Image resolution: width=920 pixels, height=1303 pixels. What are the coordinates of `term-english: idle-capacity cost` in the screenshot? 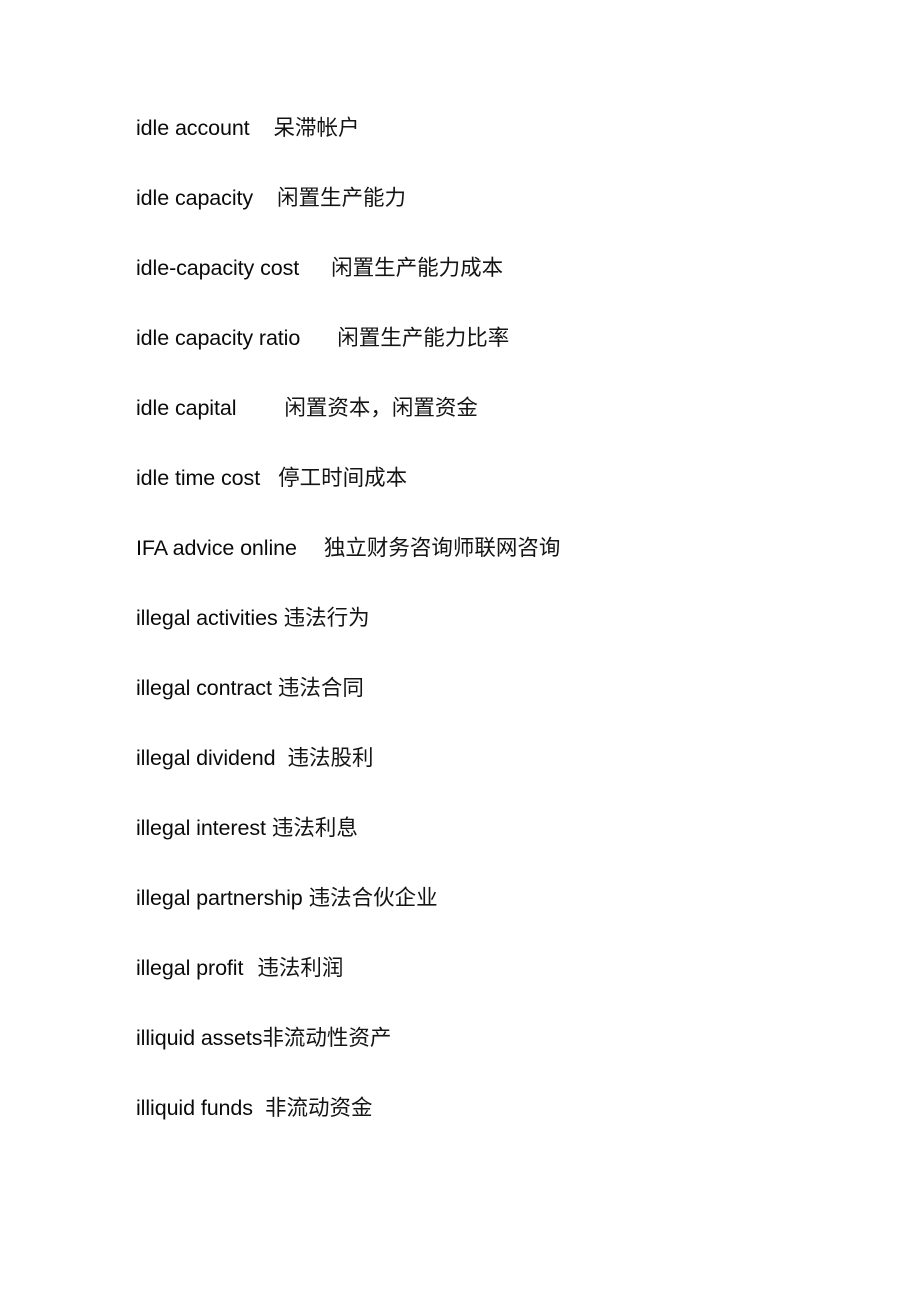 It's located at (218, 268).